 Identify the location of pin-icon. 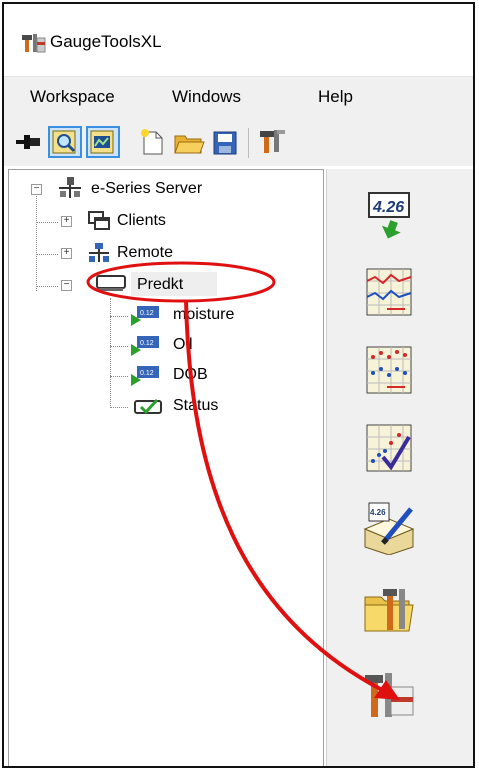
(28, 142).